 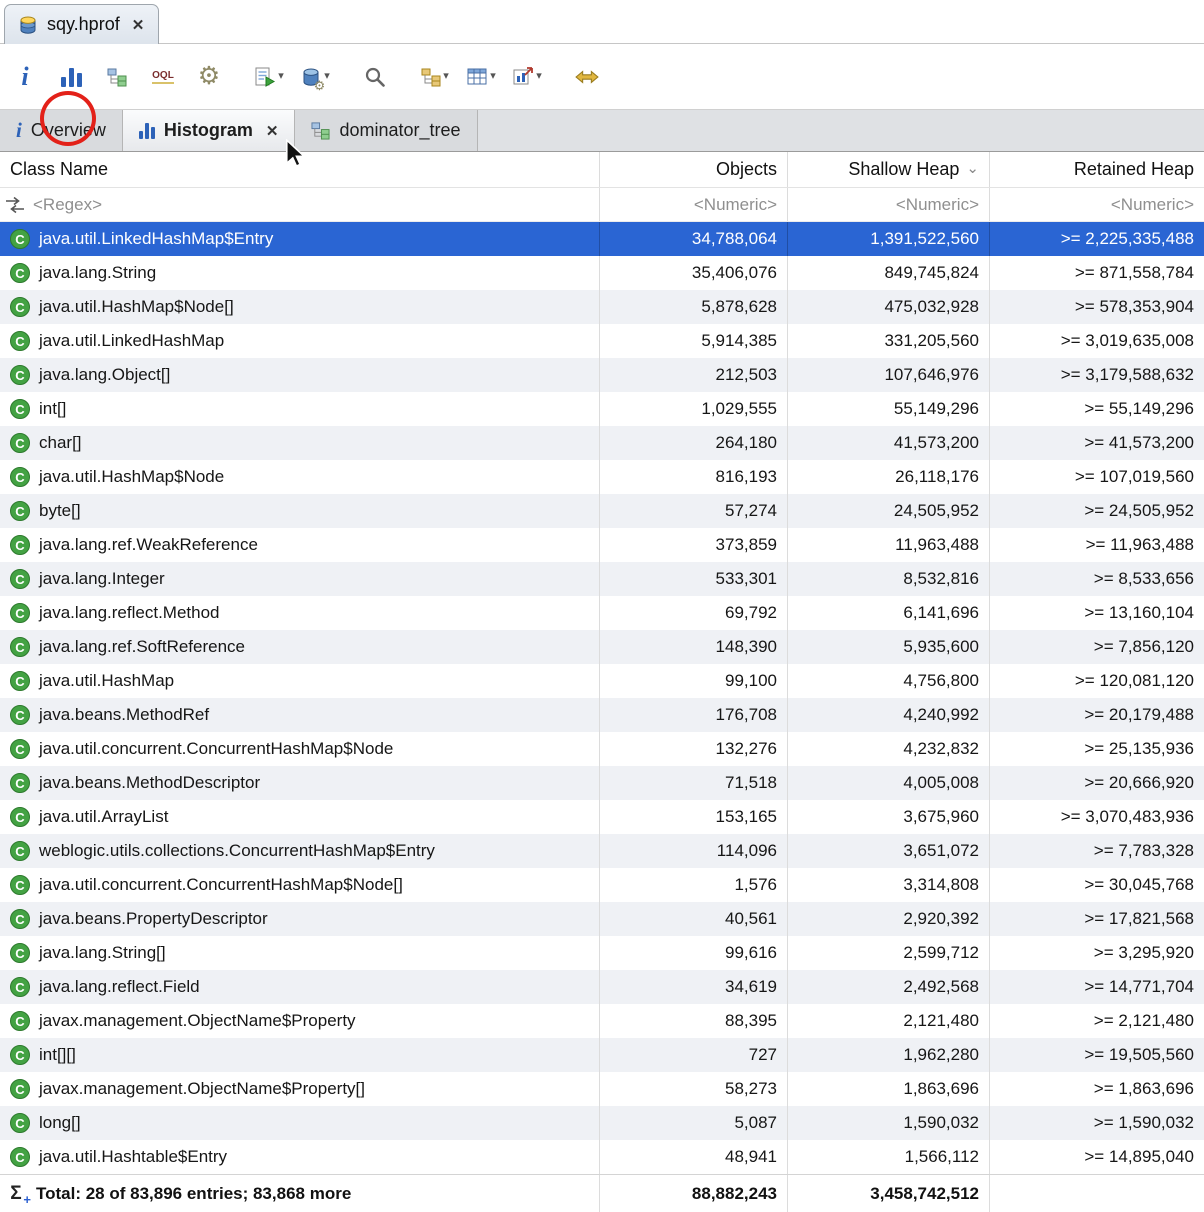 I want to click on column-header-shallow-heap: Shallow Heap ⌄, so click(x=889, y=169).